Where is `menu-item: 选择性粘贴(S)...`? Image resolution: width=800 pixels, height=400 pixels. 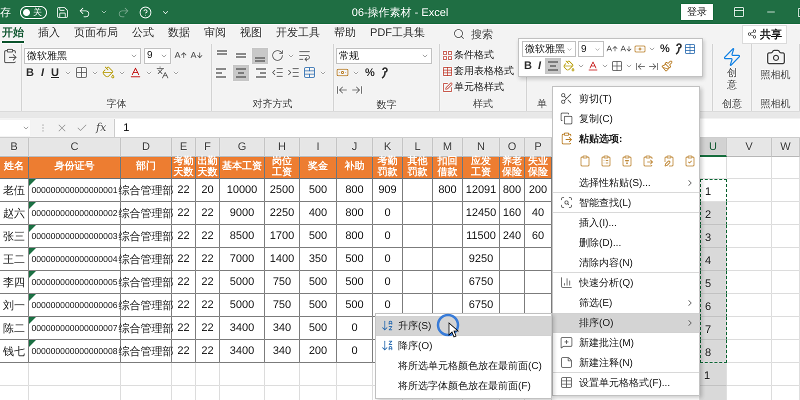 menu-item: 选择性粘贴(S)... is located at coordinates (626, 183).